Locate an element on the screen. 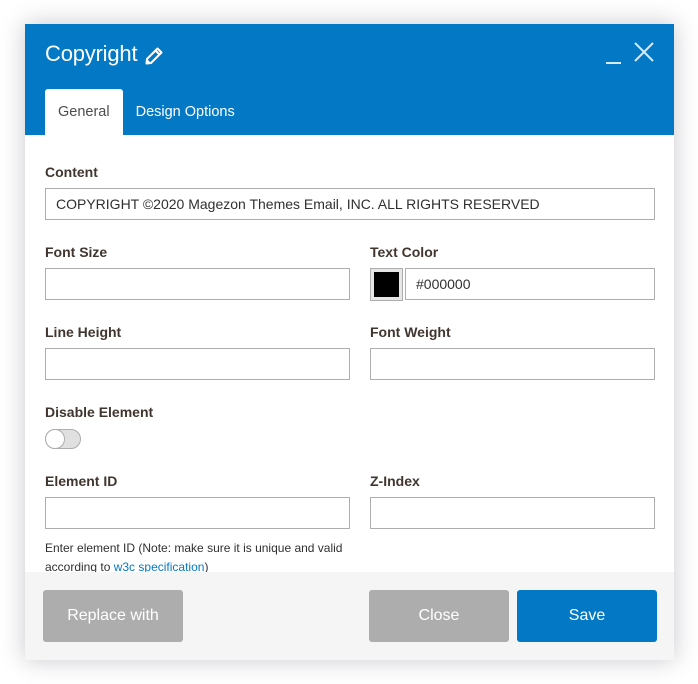 The height and width of the screenshot is (684, 698). pencil-icon is located at coordinates (154, 54).